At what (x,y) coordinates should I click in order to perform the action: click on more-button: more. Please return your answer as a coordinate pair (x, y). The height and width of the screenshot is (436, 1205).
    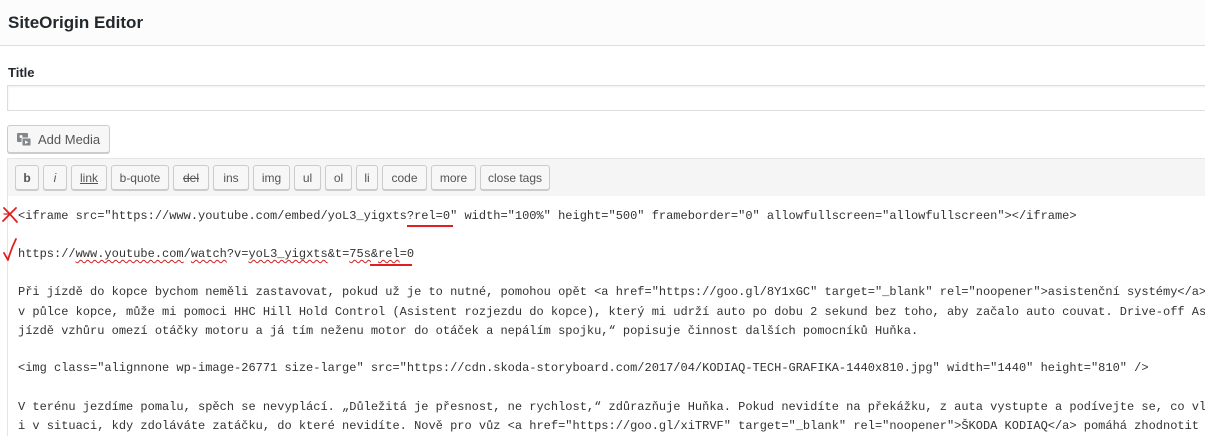
    Looking at the image, I should click on (453, 177).